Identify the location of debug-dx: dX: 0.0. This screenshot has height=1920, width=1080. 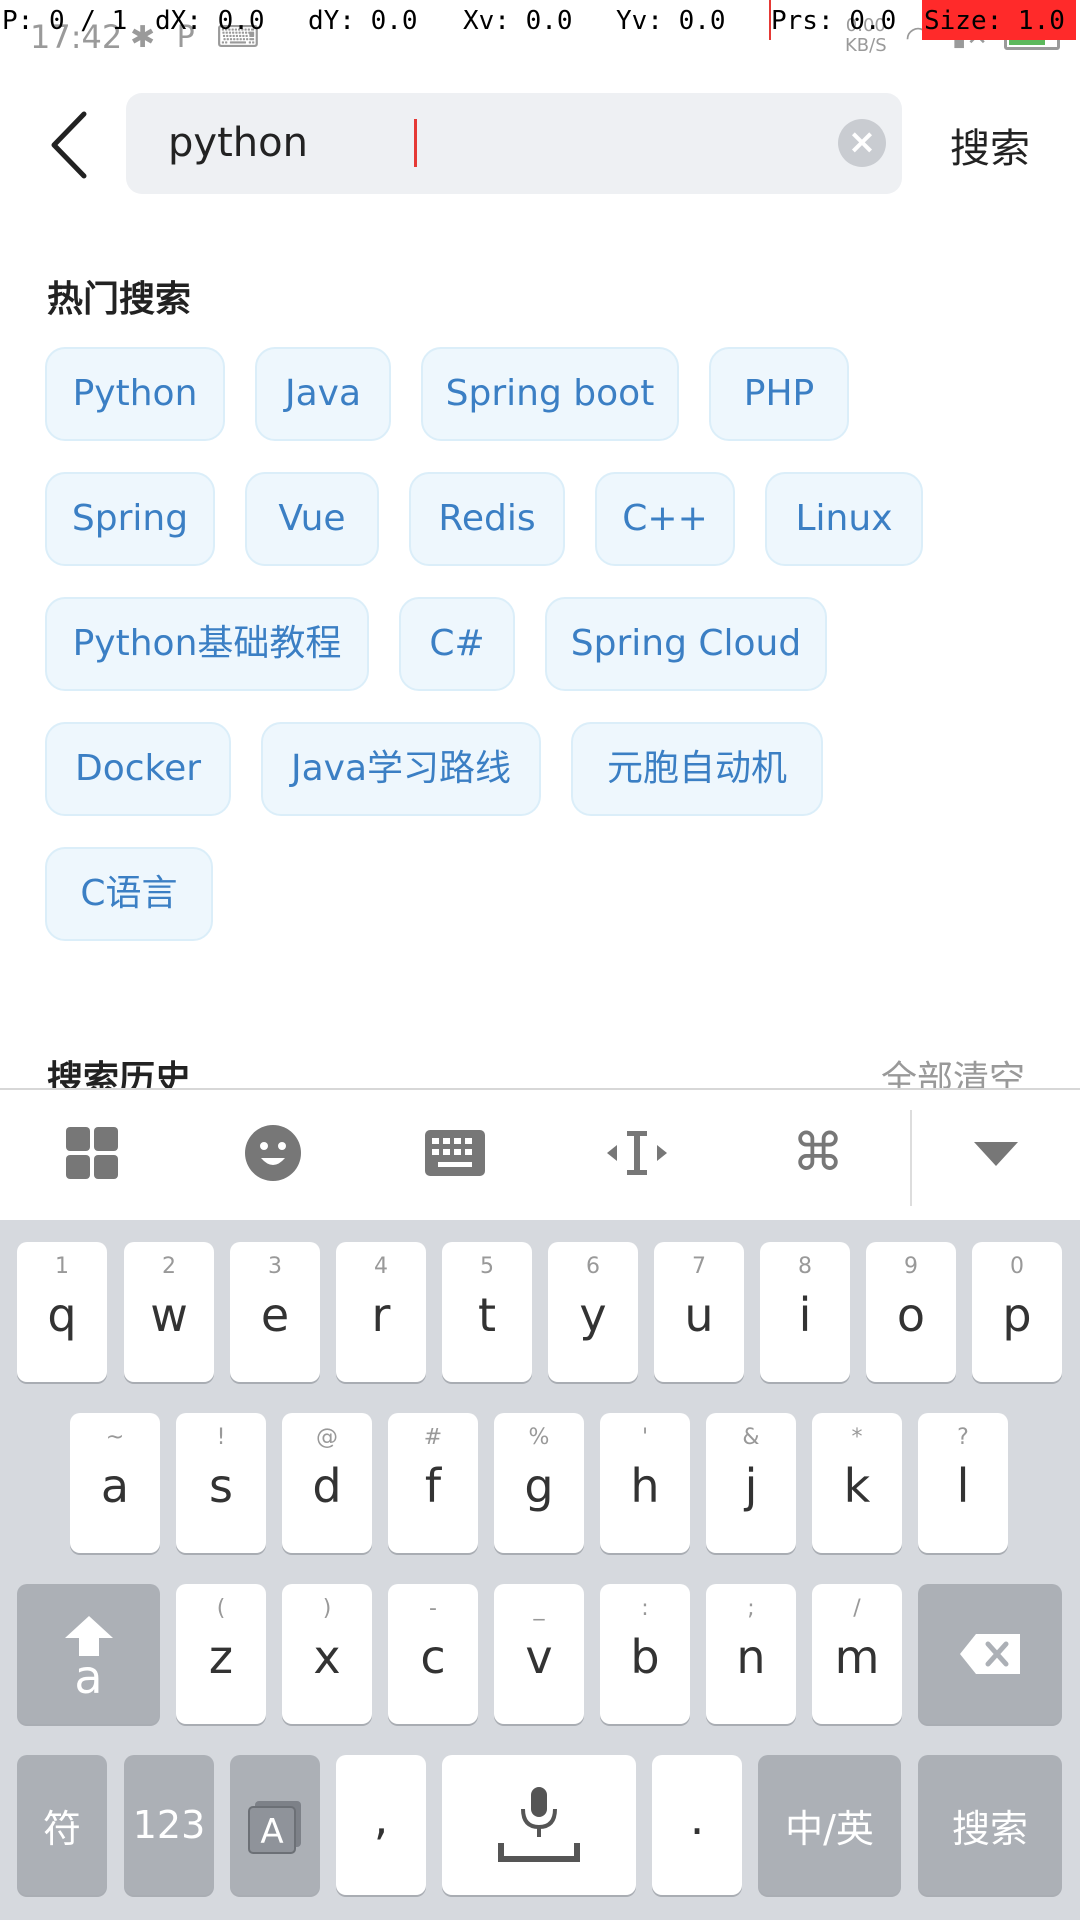
(210, 21).